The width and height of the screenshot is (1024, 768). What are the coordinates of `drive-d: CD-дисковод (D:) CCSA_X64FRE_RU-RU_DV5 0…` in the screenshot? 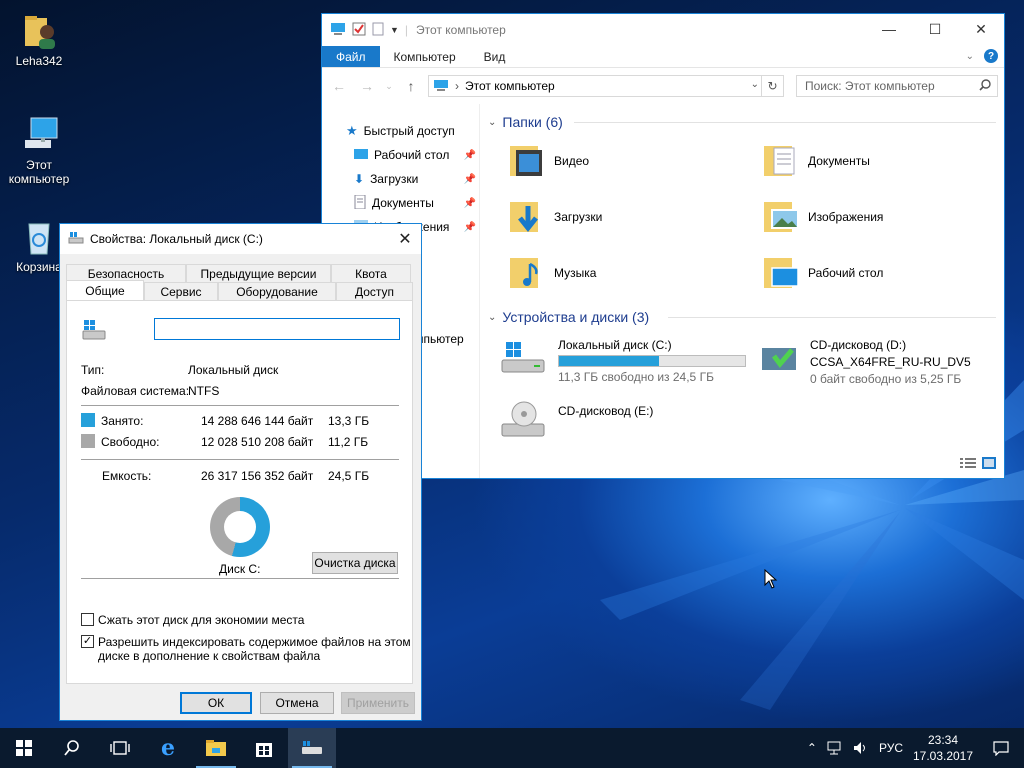 It's located at (865, 362).